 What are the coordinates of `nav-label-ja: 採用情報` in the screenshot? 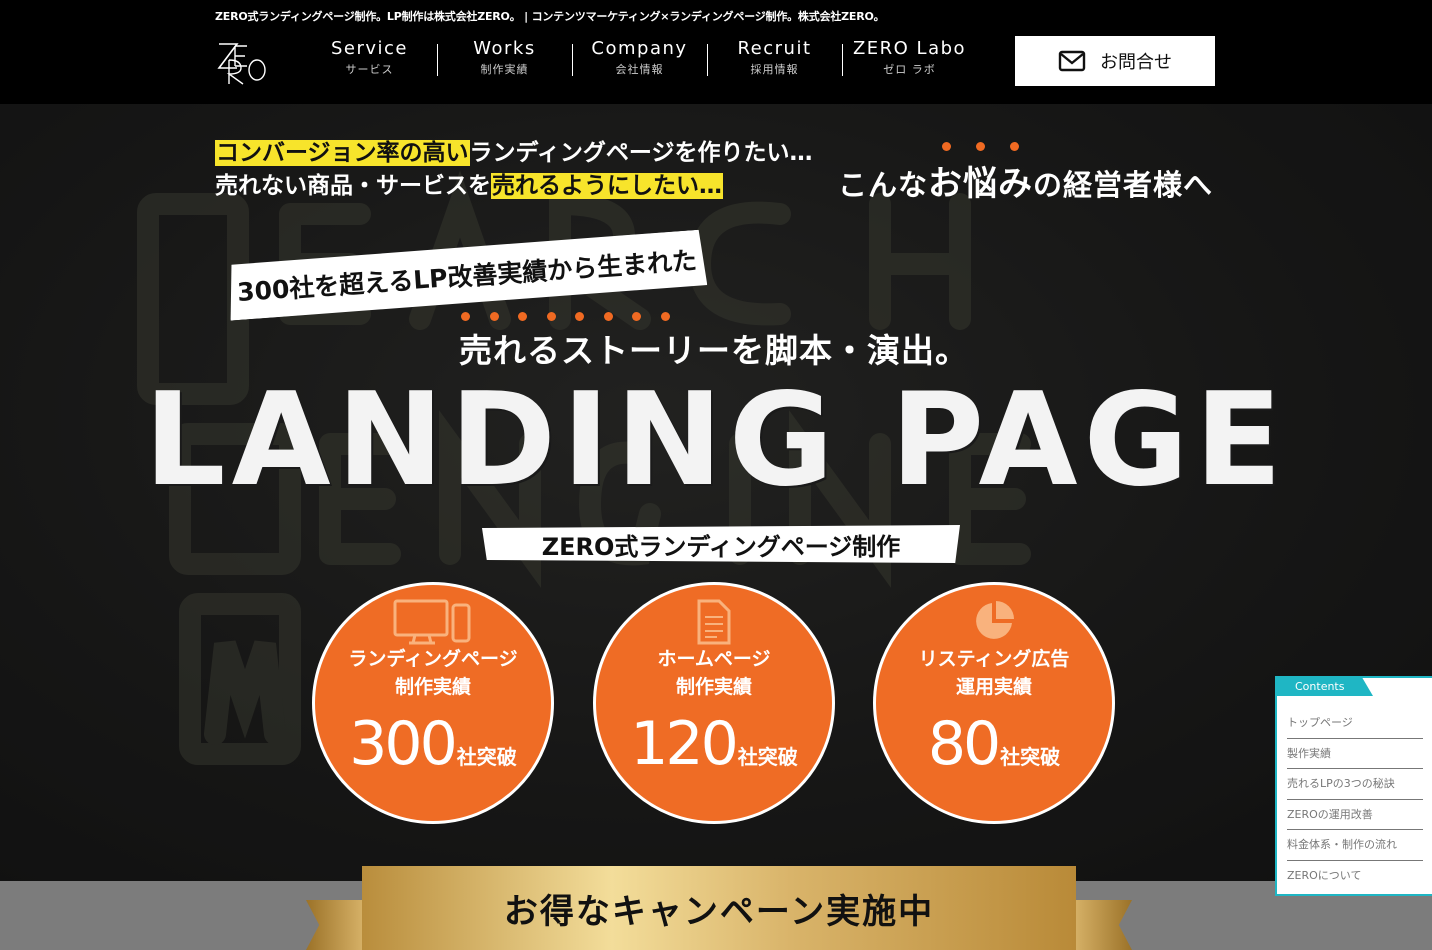 It's located at (774, 69).